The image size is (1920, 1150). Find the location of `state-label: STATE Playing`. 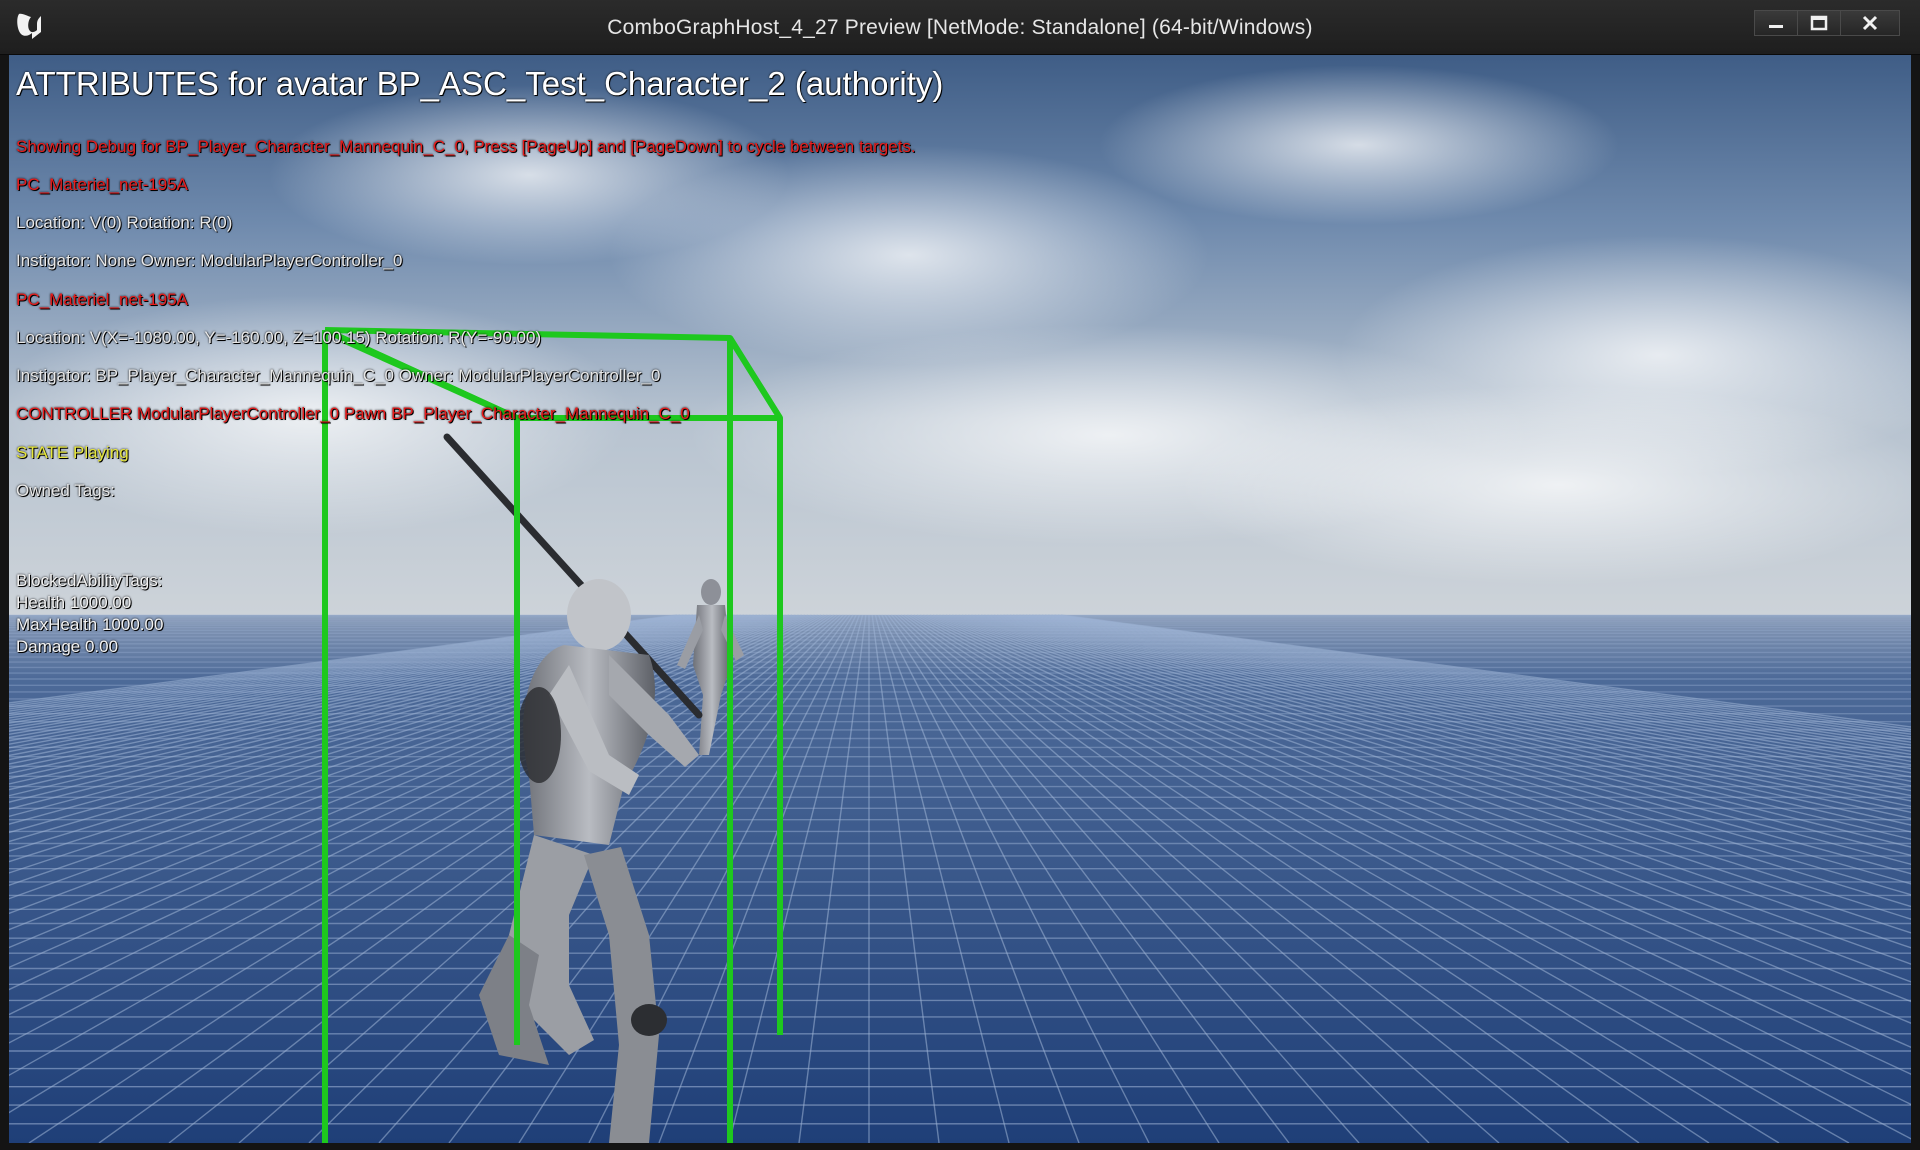

state-label: STATE Playing is located at coordinates (72, 452).